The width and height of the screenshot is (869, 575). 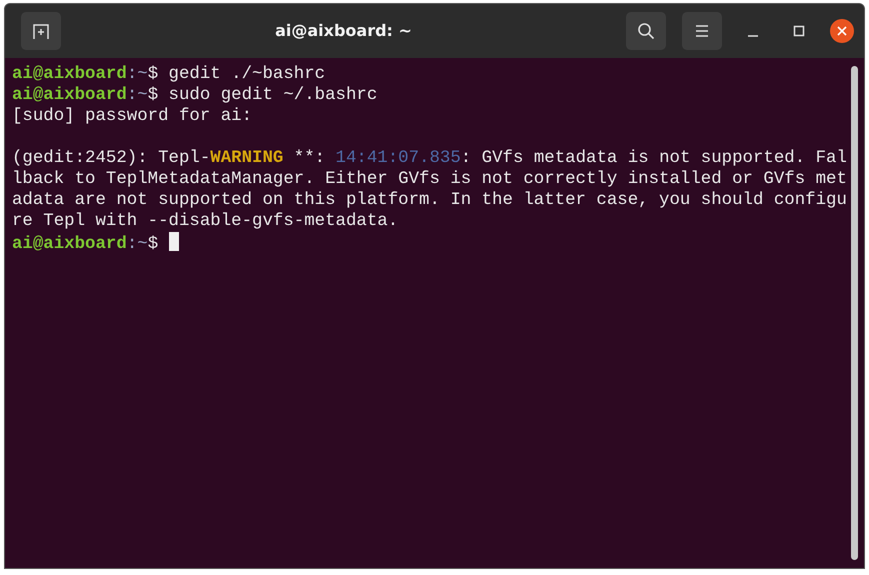 I want to click on search-icon, so click(x=646, y=31).